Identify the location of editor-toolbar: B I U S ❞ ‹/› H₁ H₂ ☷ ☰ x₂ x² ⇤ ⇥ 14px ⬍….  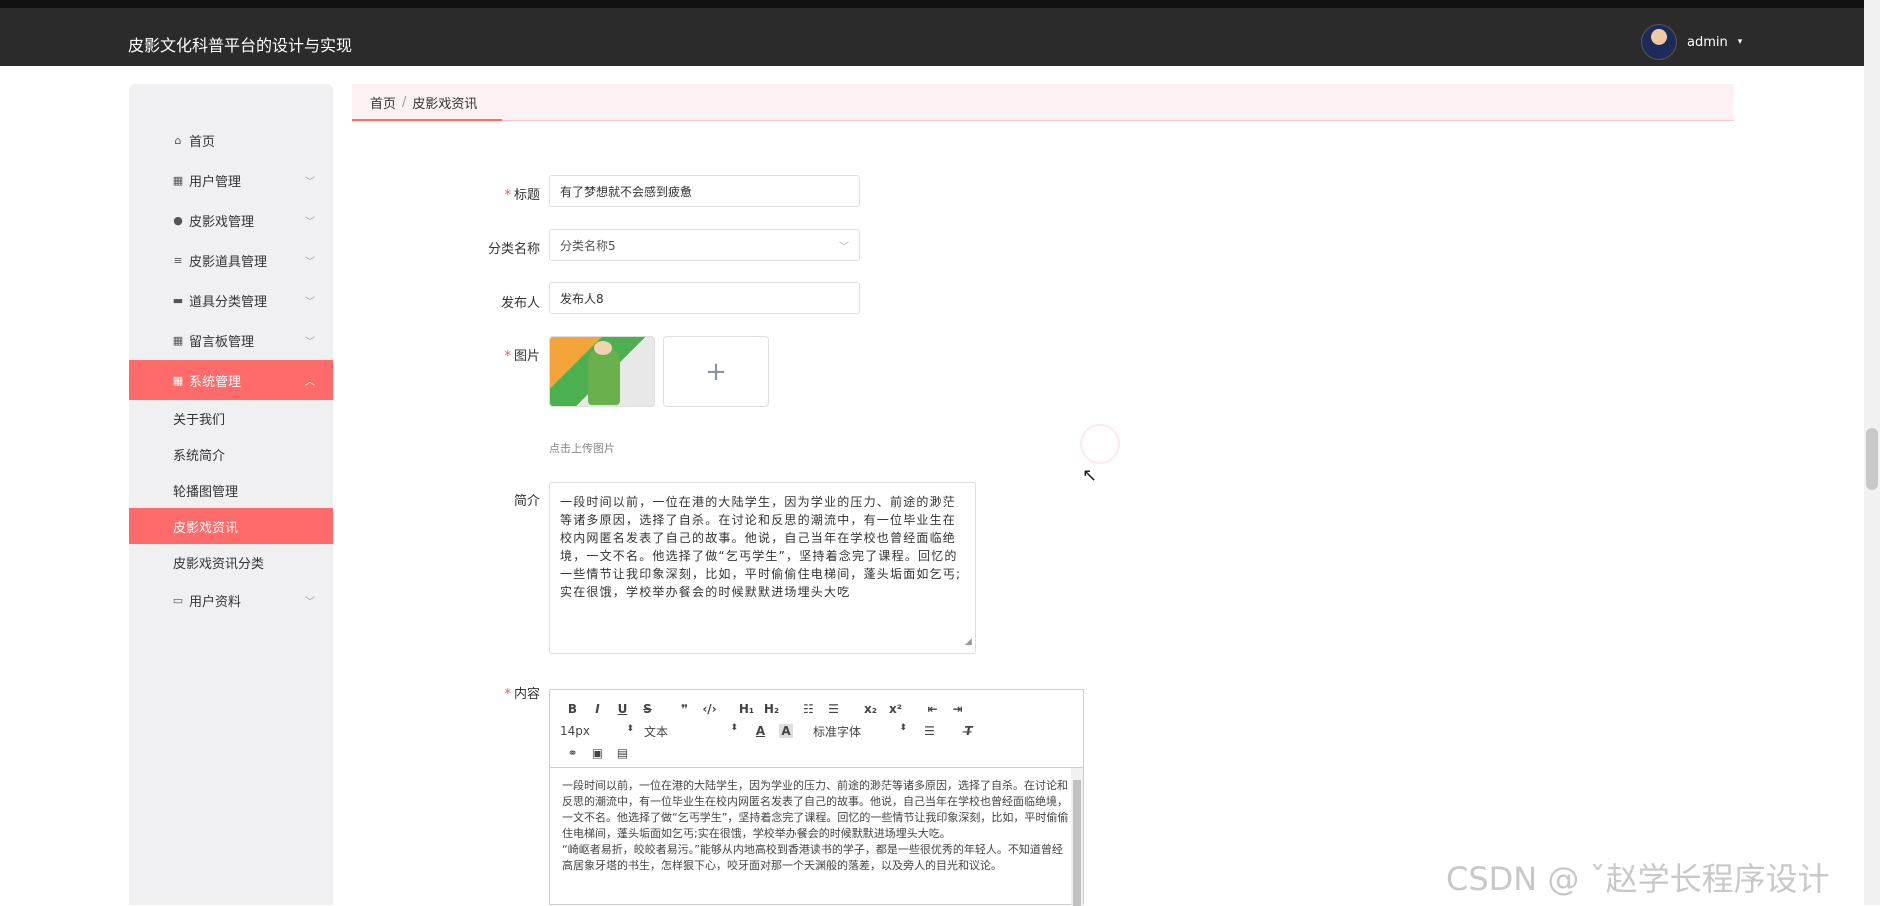
(816, 729).